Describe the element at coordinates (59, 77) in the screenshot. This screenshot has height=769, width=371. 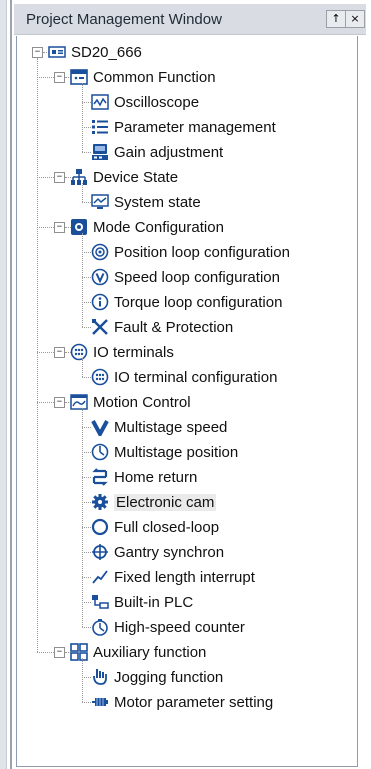
I see `group-toggle-0: −` at that location.